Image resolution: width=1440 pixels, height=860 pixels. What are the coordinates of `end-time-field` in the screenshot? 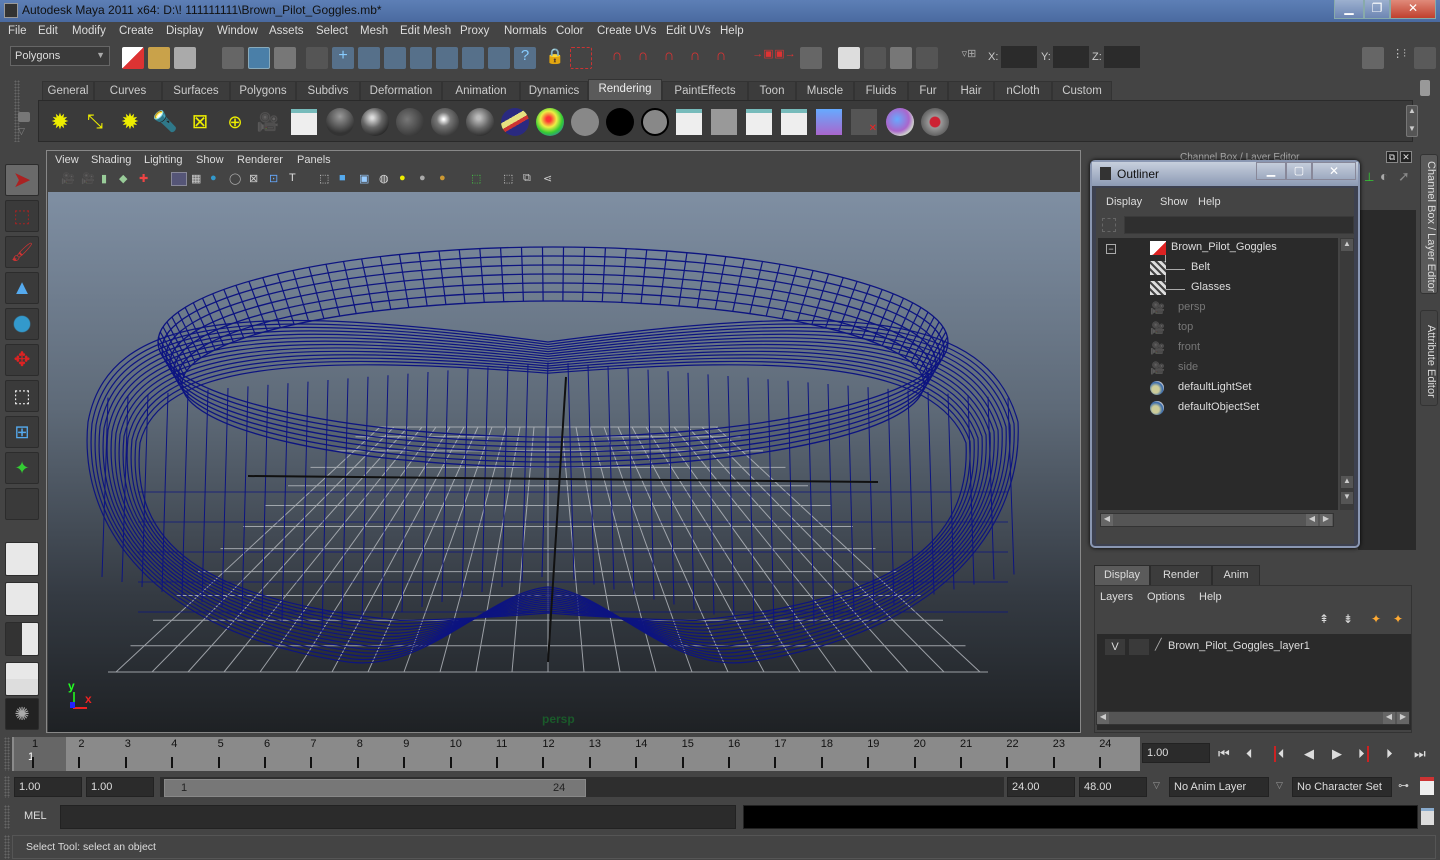 It's located at (1113, 787).